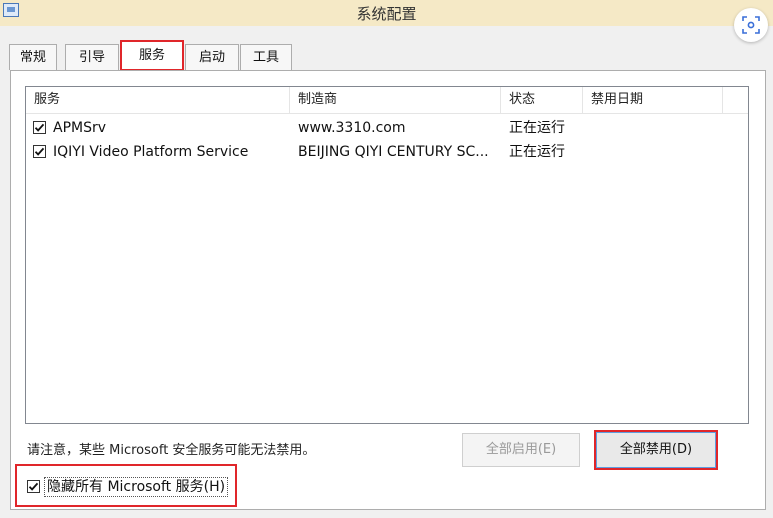  I want to click on tab-tools: 工具, so click(266, 57).